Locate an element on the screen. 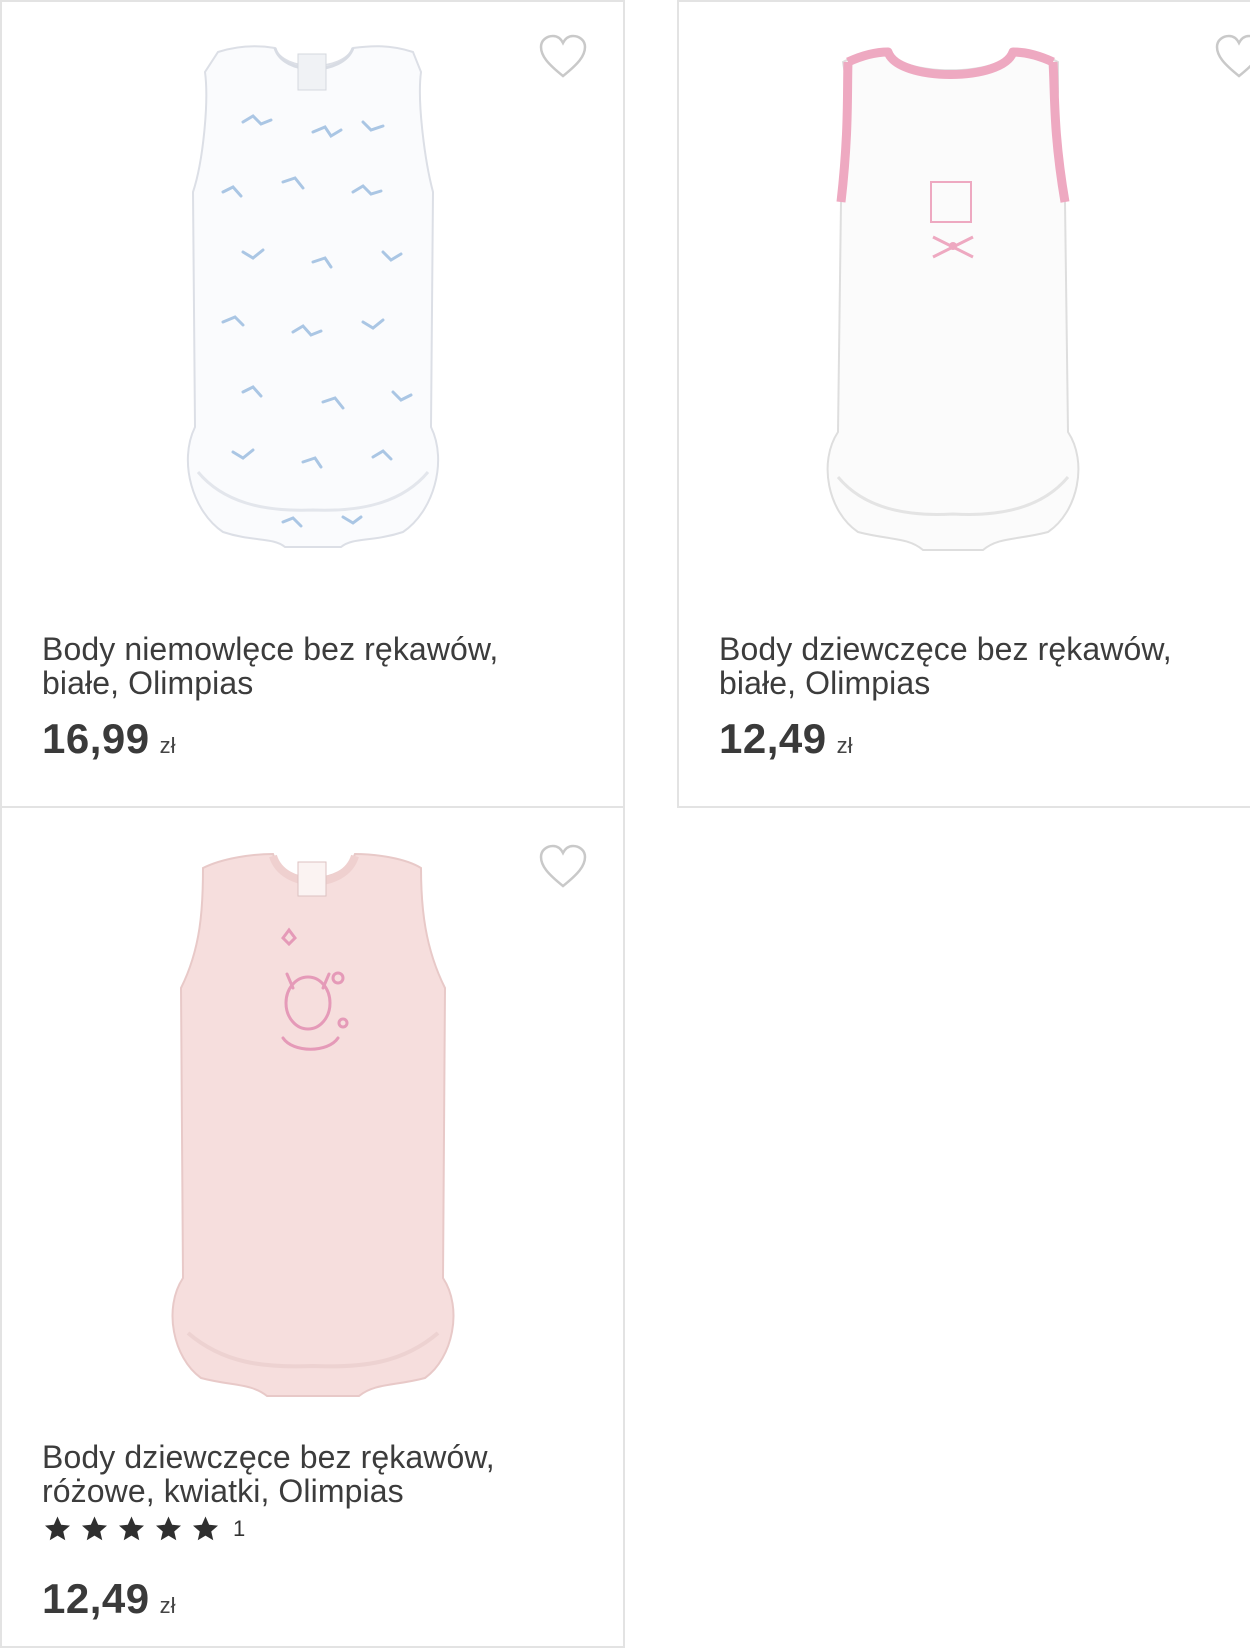 This screenshot has height=1648, width=1250. product-title-line: różowe, kwiatki, Olimpias is located at coordinates (223, 1491).